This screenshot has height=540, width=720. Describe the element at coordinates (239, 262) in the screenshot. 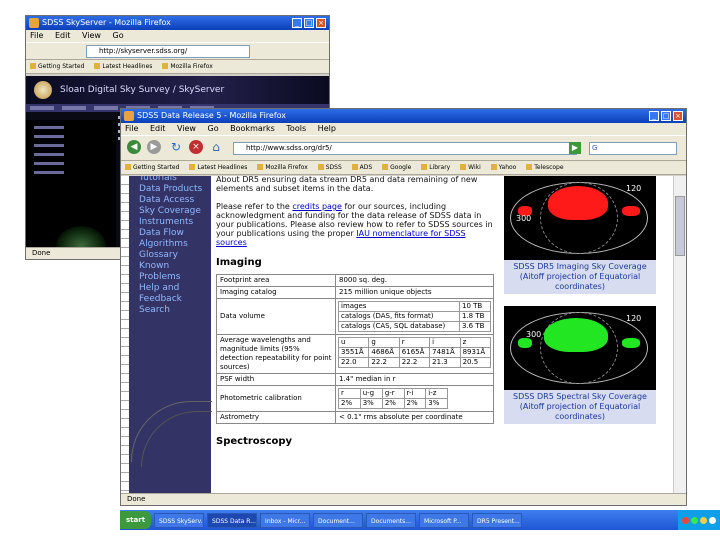

I see `imaging-heading: Imaging` at that location.